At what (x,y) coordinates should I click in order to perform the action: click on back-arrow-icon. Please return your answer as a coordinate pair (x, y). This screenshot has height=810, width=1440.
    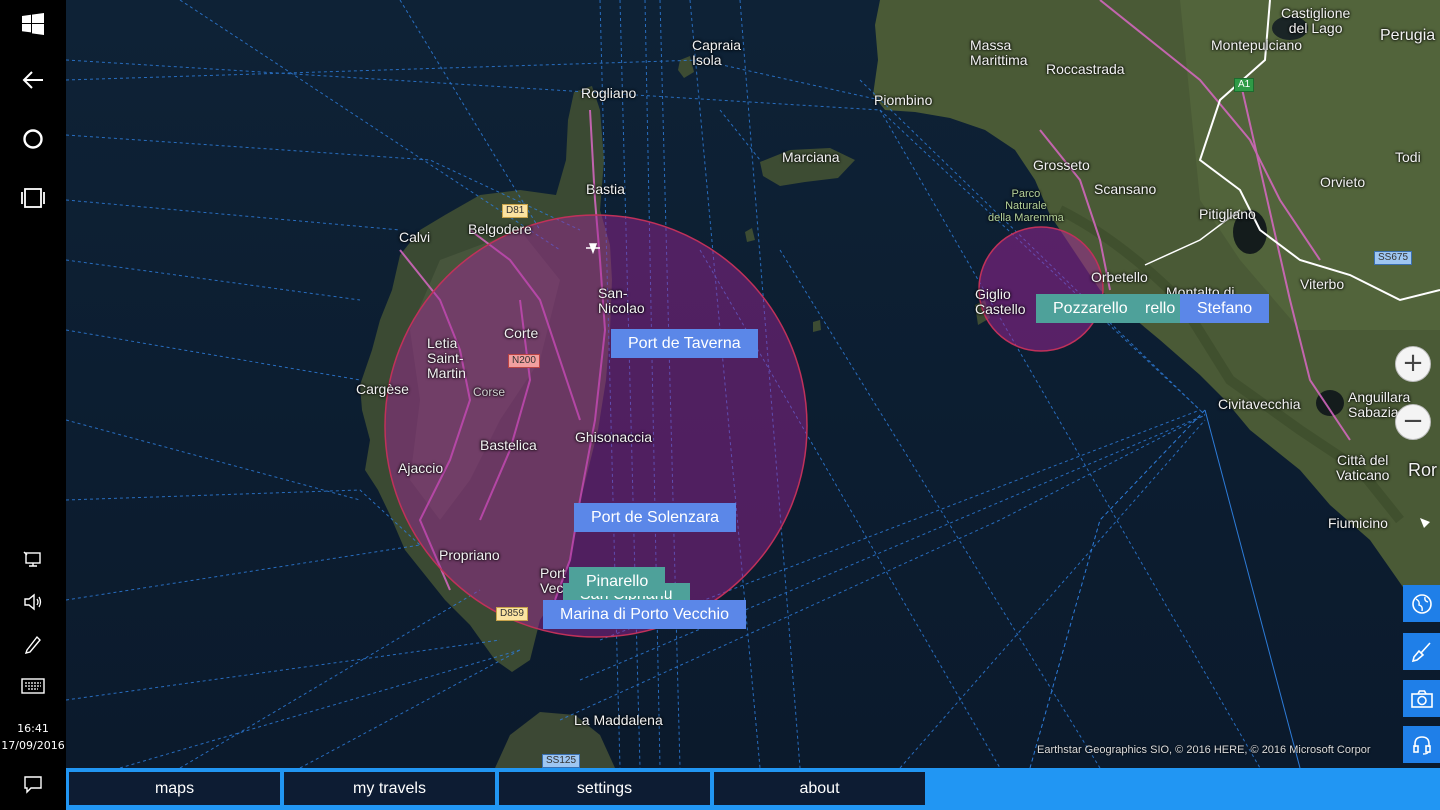
    Looking at the image, I should click on (33, 80).